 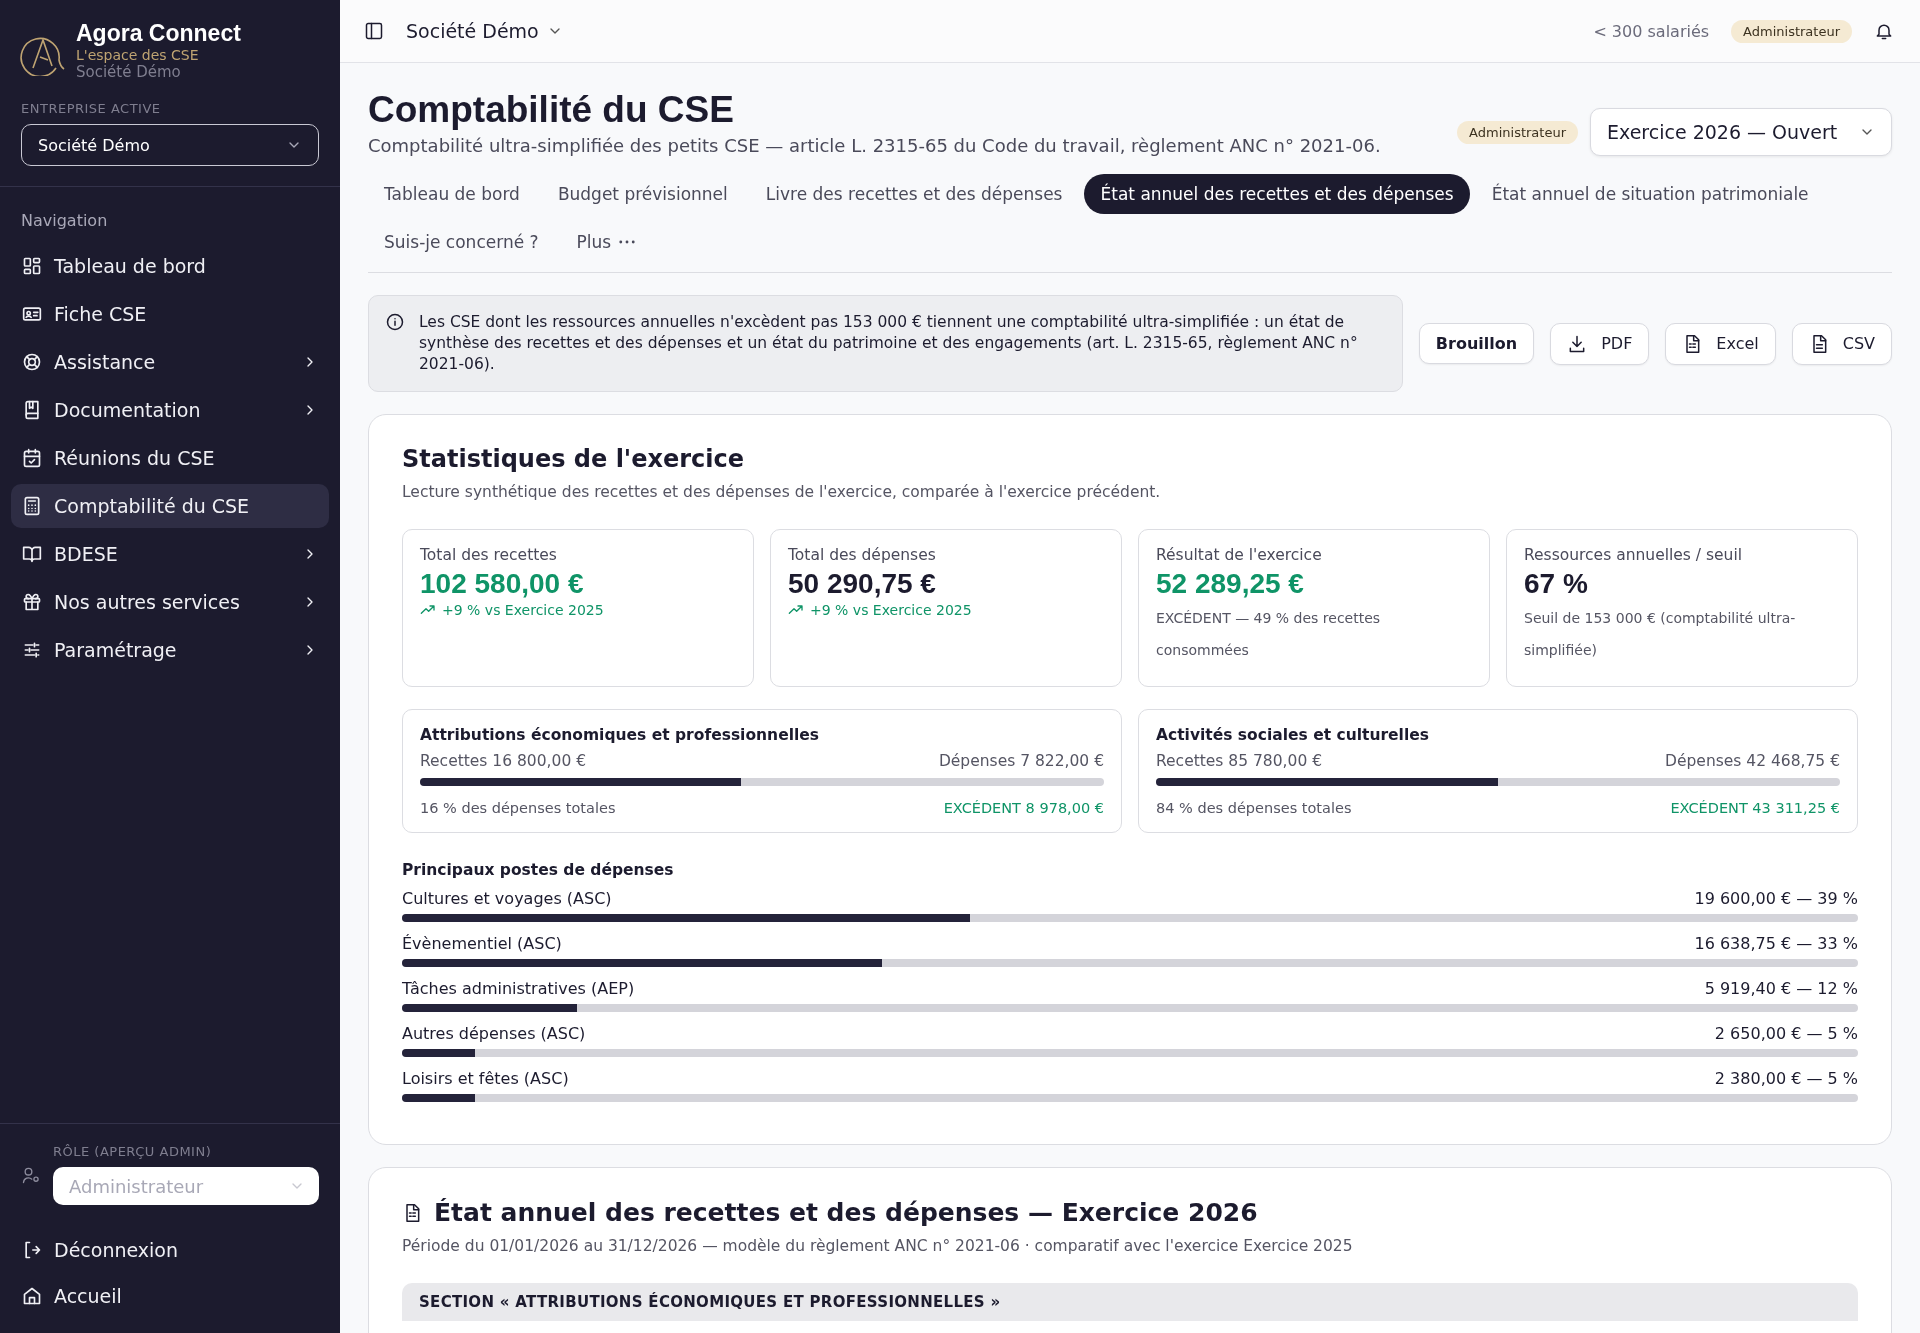 What do you see at coordinates (461, 242) in the screenshot?
I see `tab: Suis-je concerné ?` at bounding box center [461, 242].